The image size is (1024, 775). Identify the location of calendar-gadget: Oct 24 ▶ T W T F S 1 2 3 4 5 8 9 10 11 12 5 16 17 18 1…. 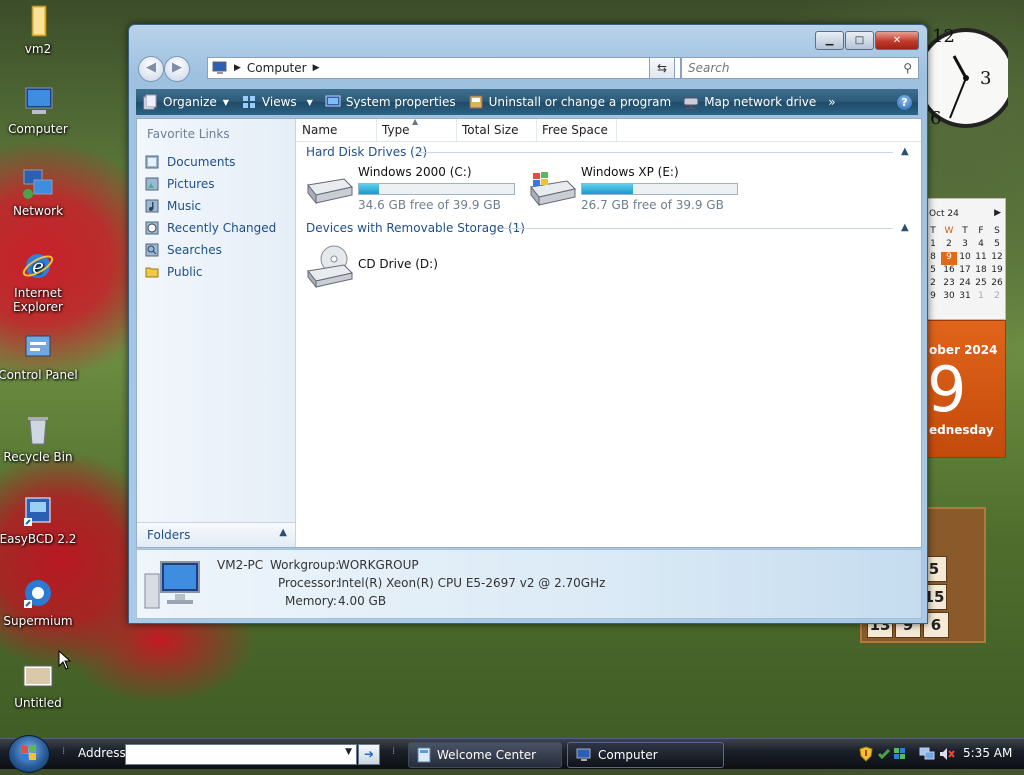
(965, 329).